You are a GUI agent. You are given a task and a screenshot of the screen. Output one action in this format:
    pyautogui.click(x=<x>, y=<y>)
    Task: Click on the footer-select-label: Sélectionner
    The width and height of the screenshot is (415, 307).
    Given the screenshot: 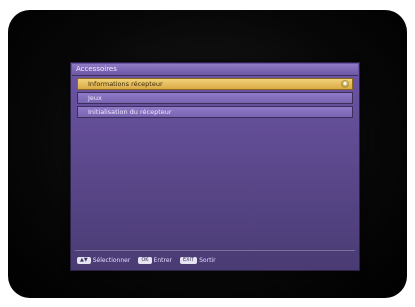 What is the action you would take?
    pyautogui.click(x=111, y=260)
    